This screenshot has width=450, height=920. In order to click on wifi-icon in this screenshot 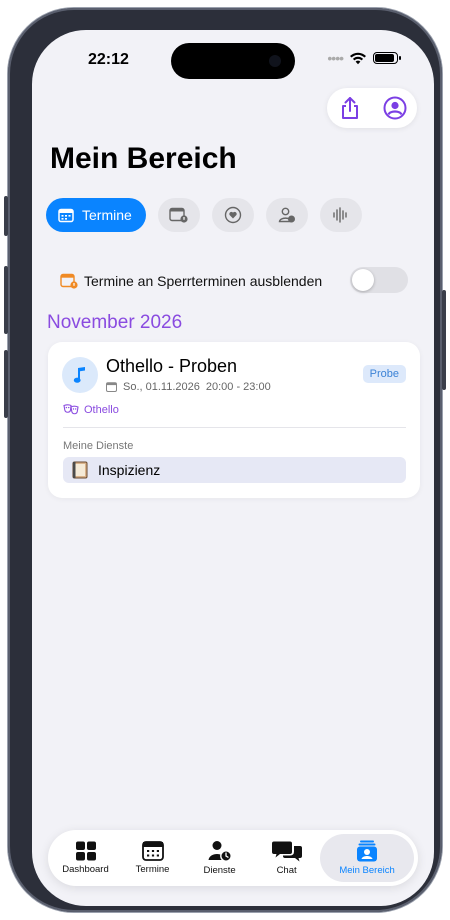, I will do `click(358, 58)`.